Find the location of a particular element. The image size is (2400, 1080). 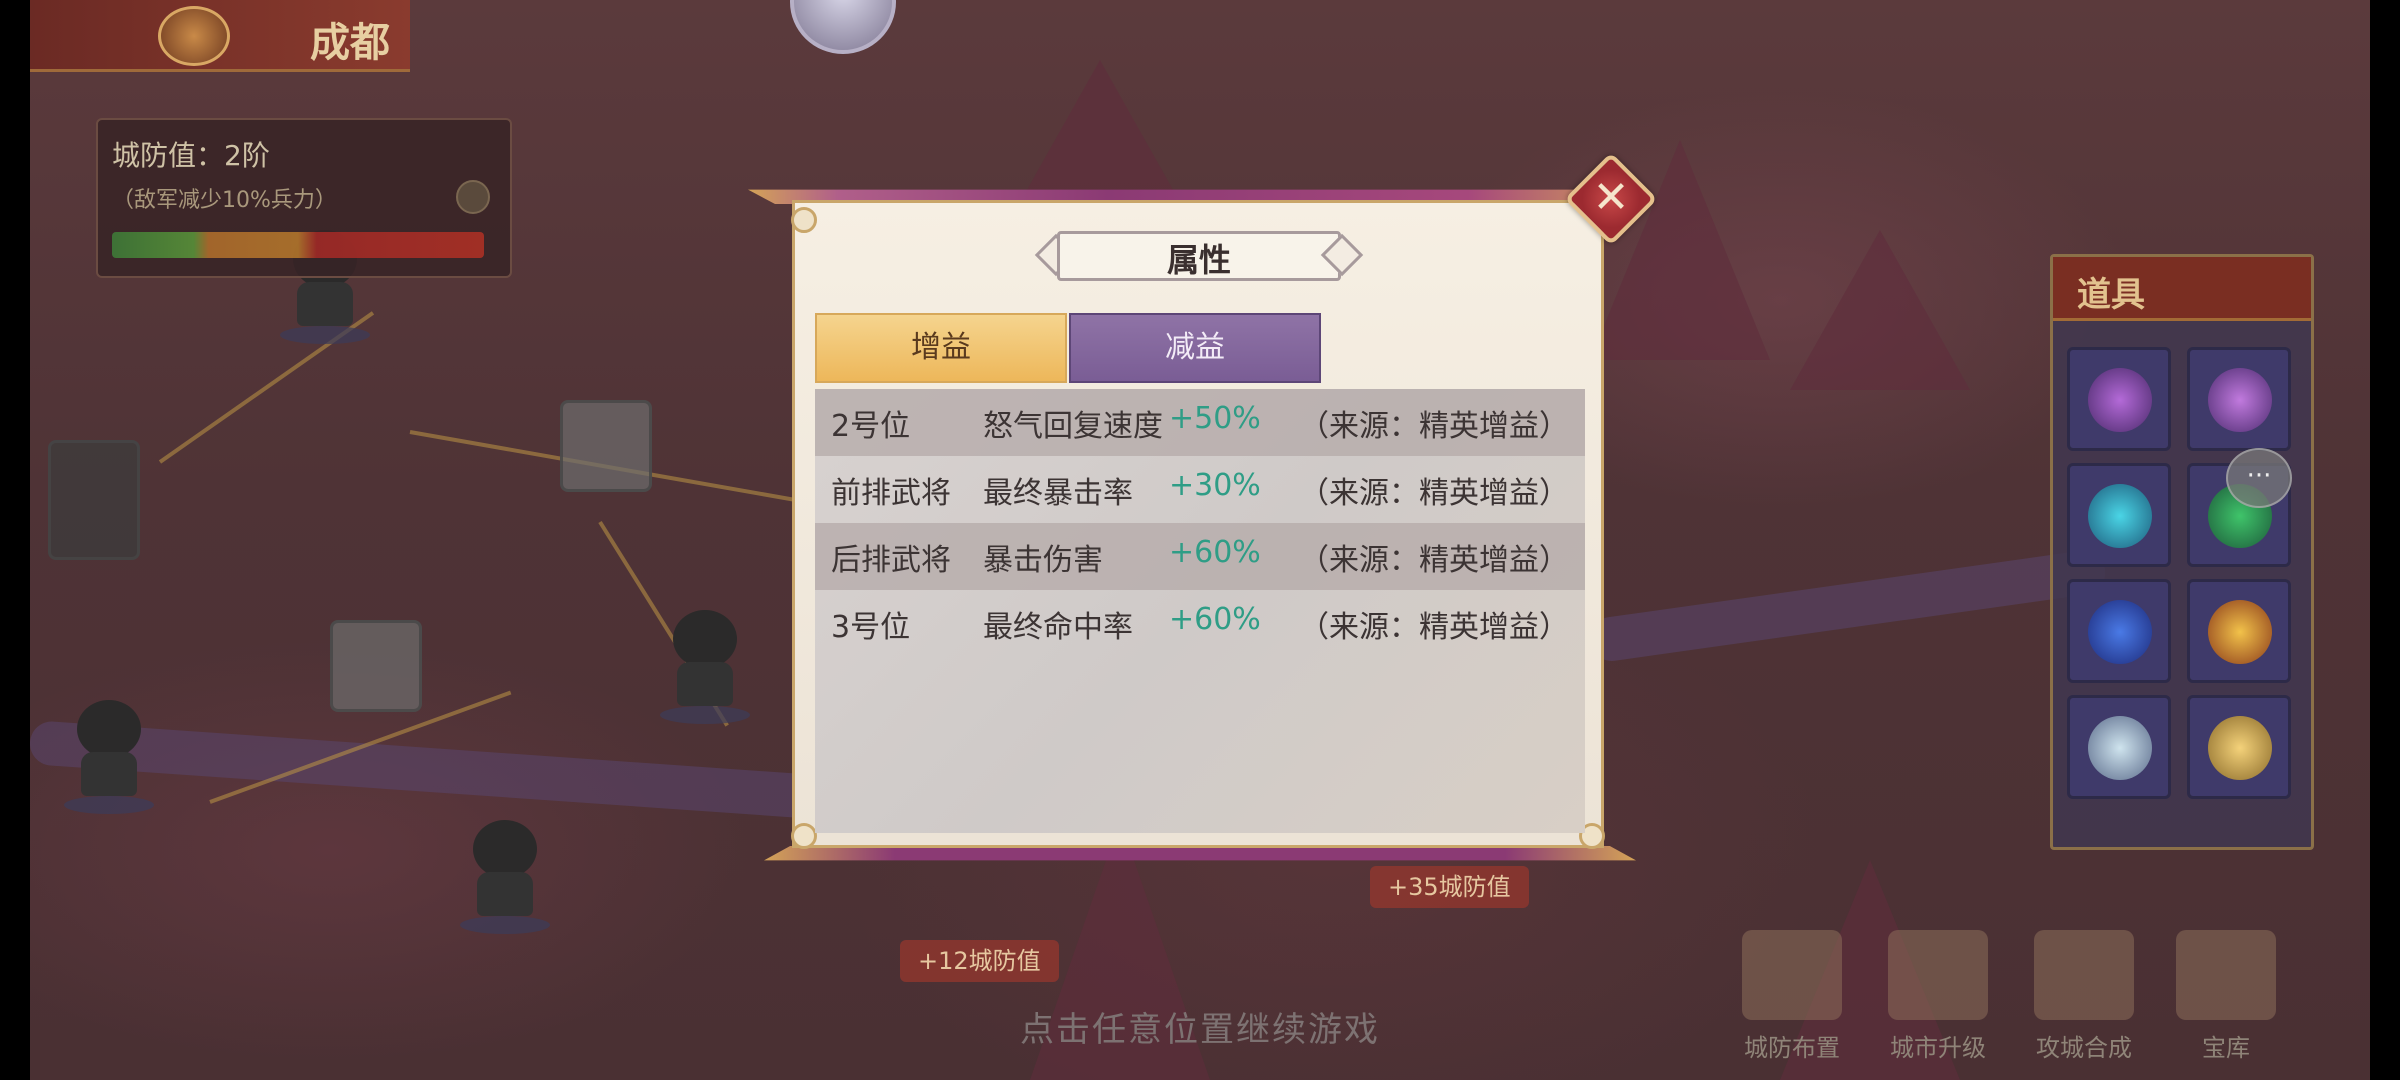

attribute-row: 2号位 怒气回复速度 +50% （来源：精英增益） is located at coordinates (1200, 422).